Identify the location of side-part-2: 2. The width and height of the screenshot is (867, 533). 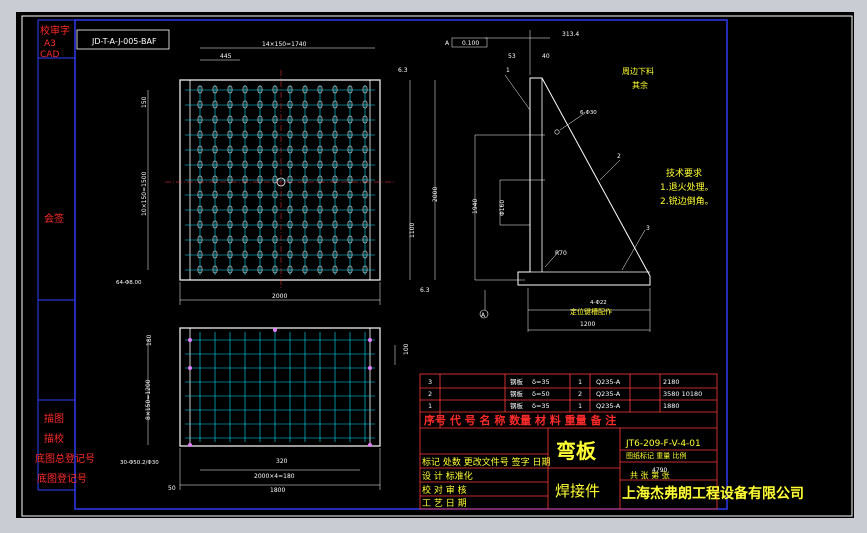
(619, 156).